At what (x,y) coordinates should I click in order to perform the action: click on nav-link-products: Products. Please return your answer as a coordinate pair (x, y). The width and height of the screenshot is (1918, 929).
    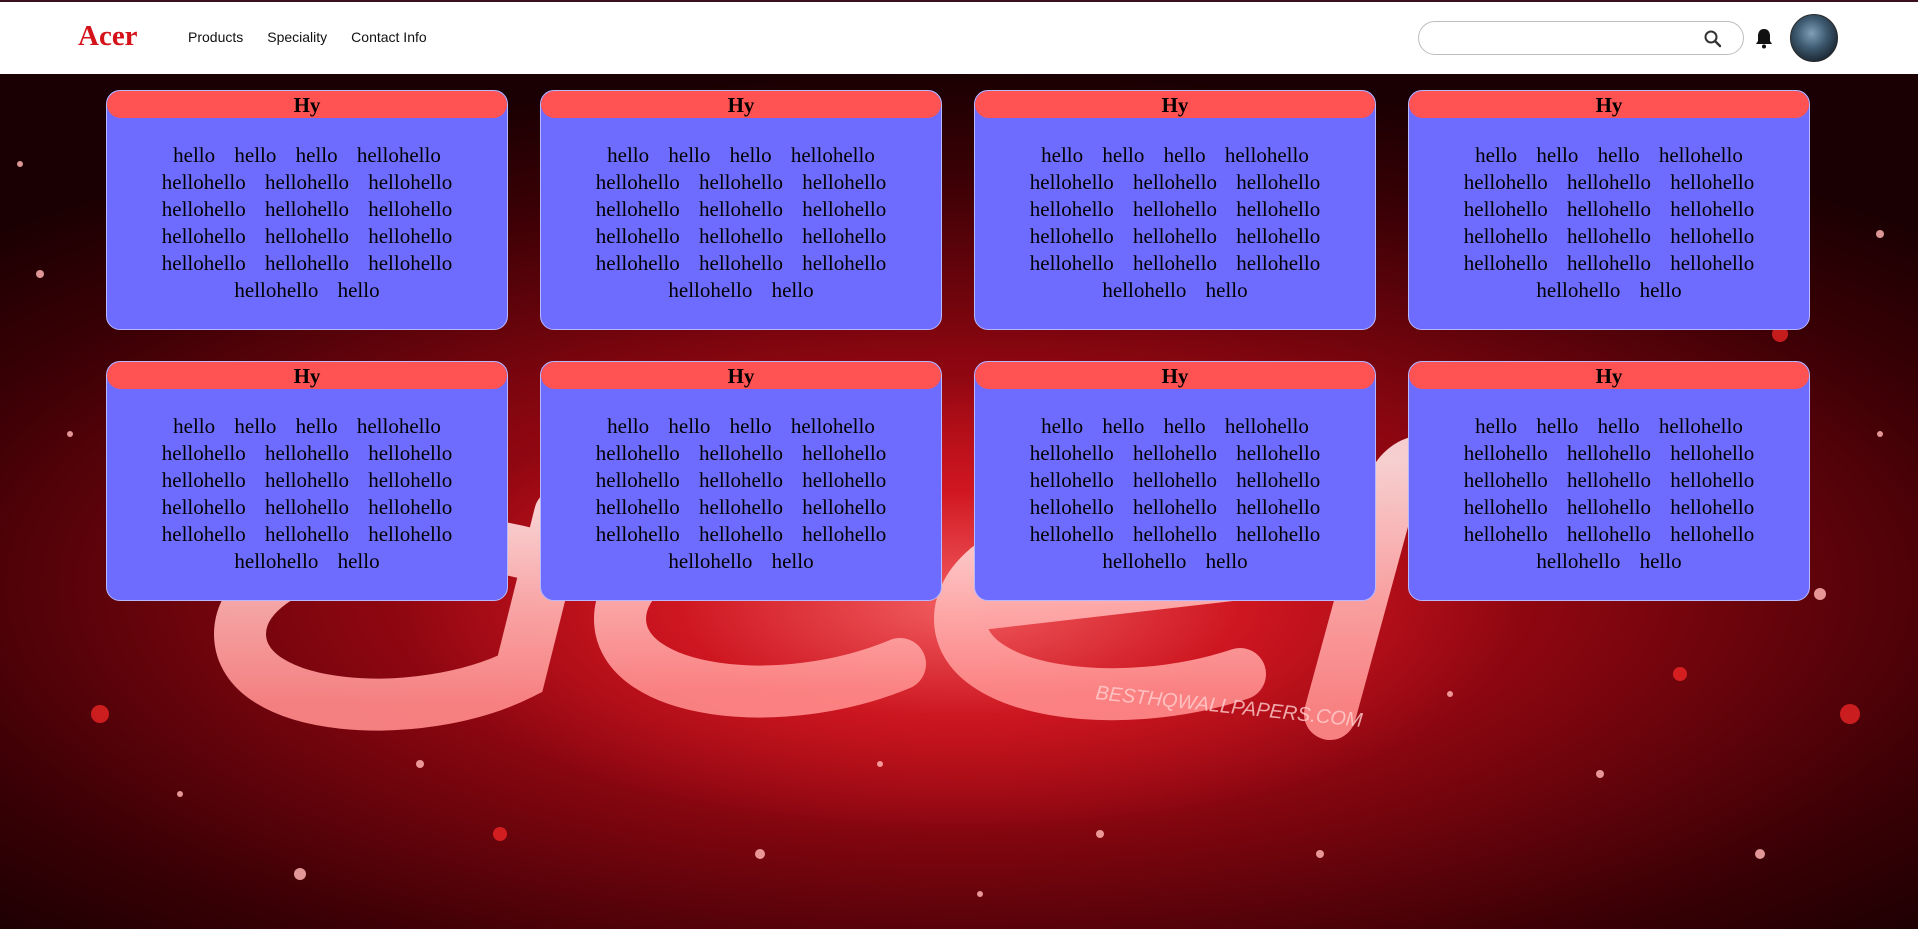
    Looking at the image, I should click on (215, 37).